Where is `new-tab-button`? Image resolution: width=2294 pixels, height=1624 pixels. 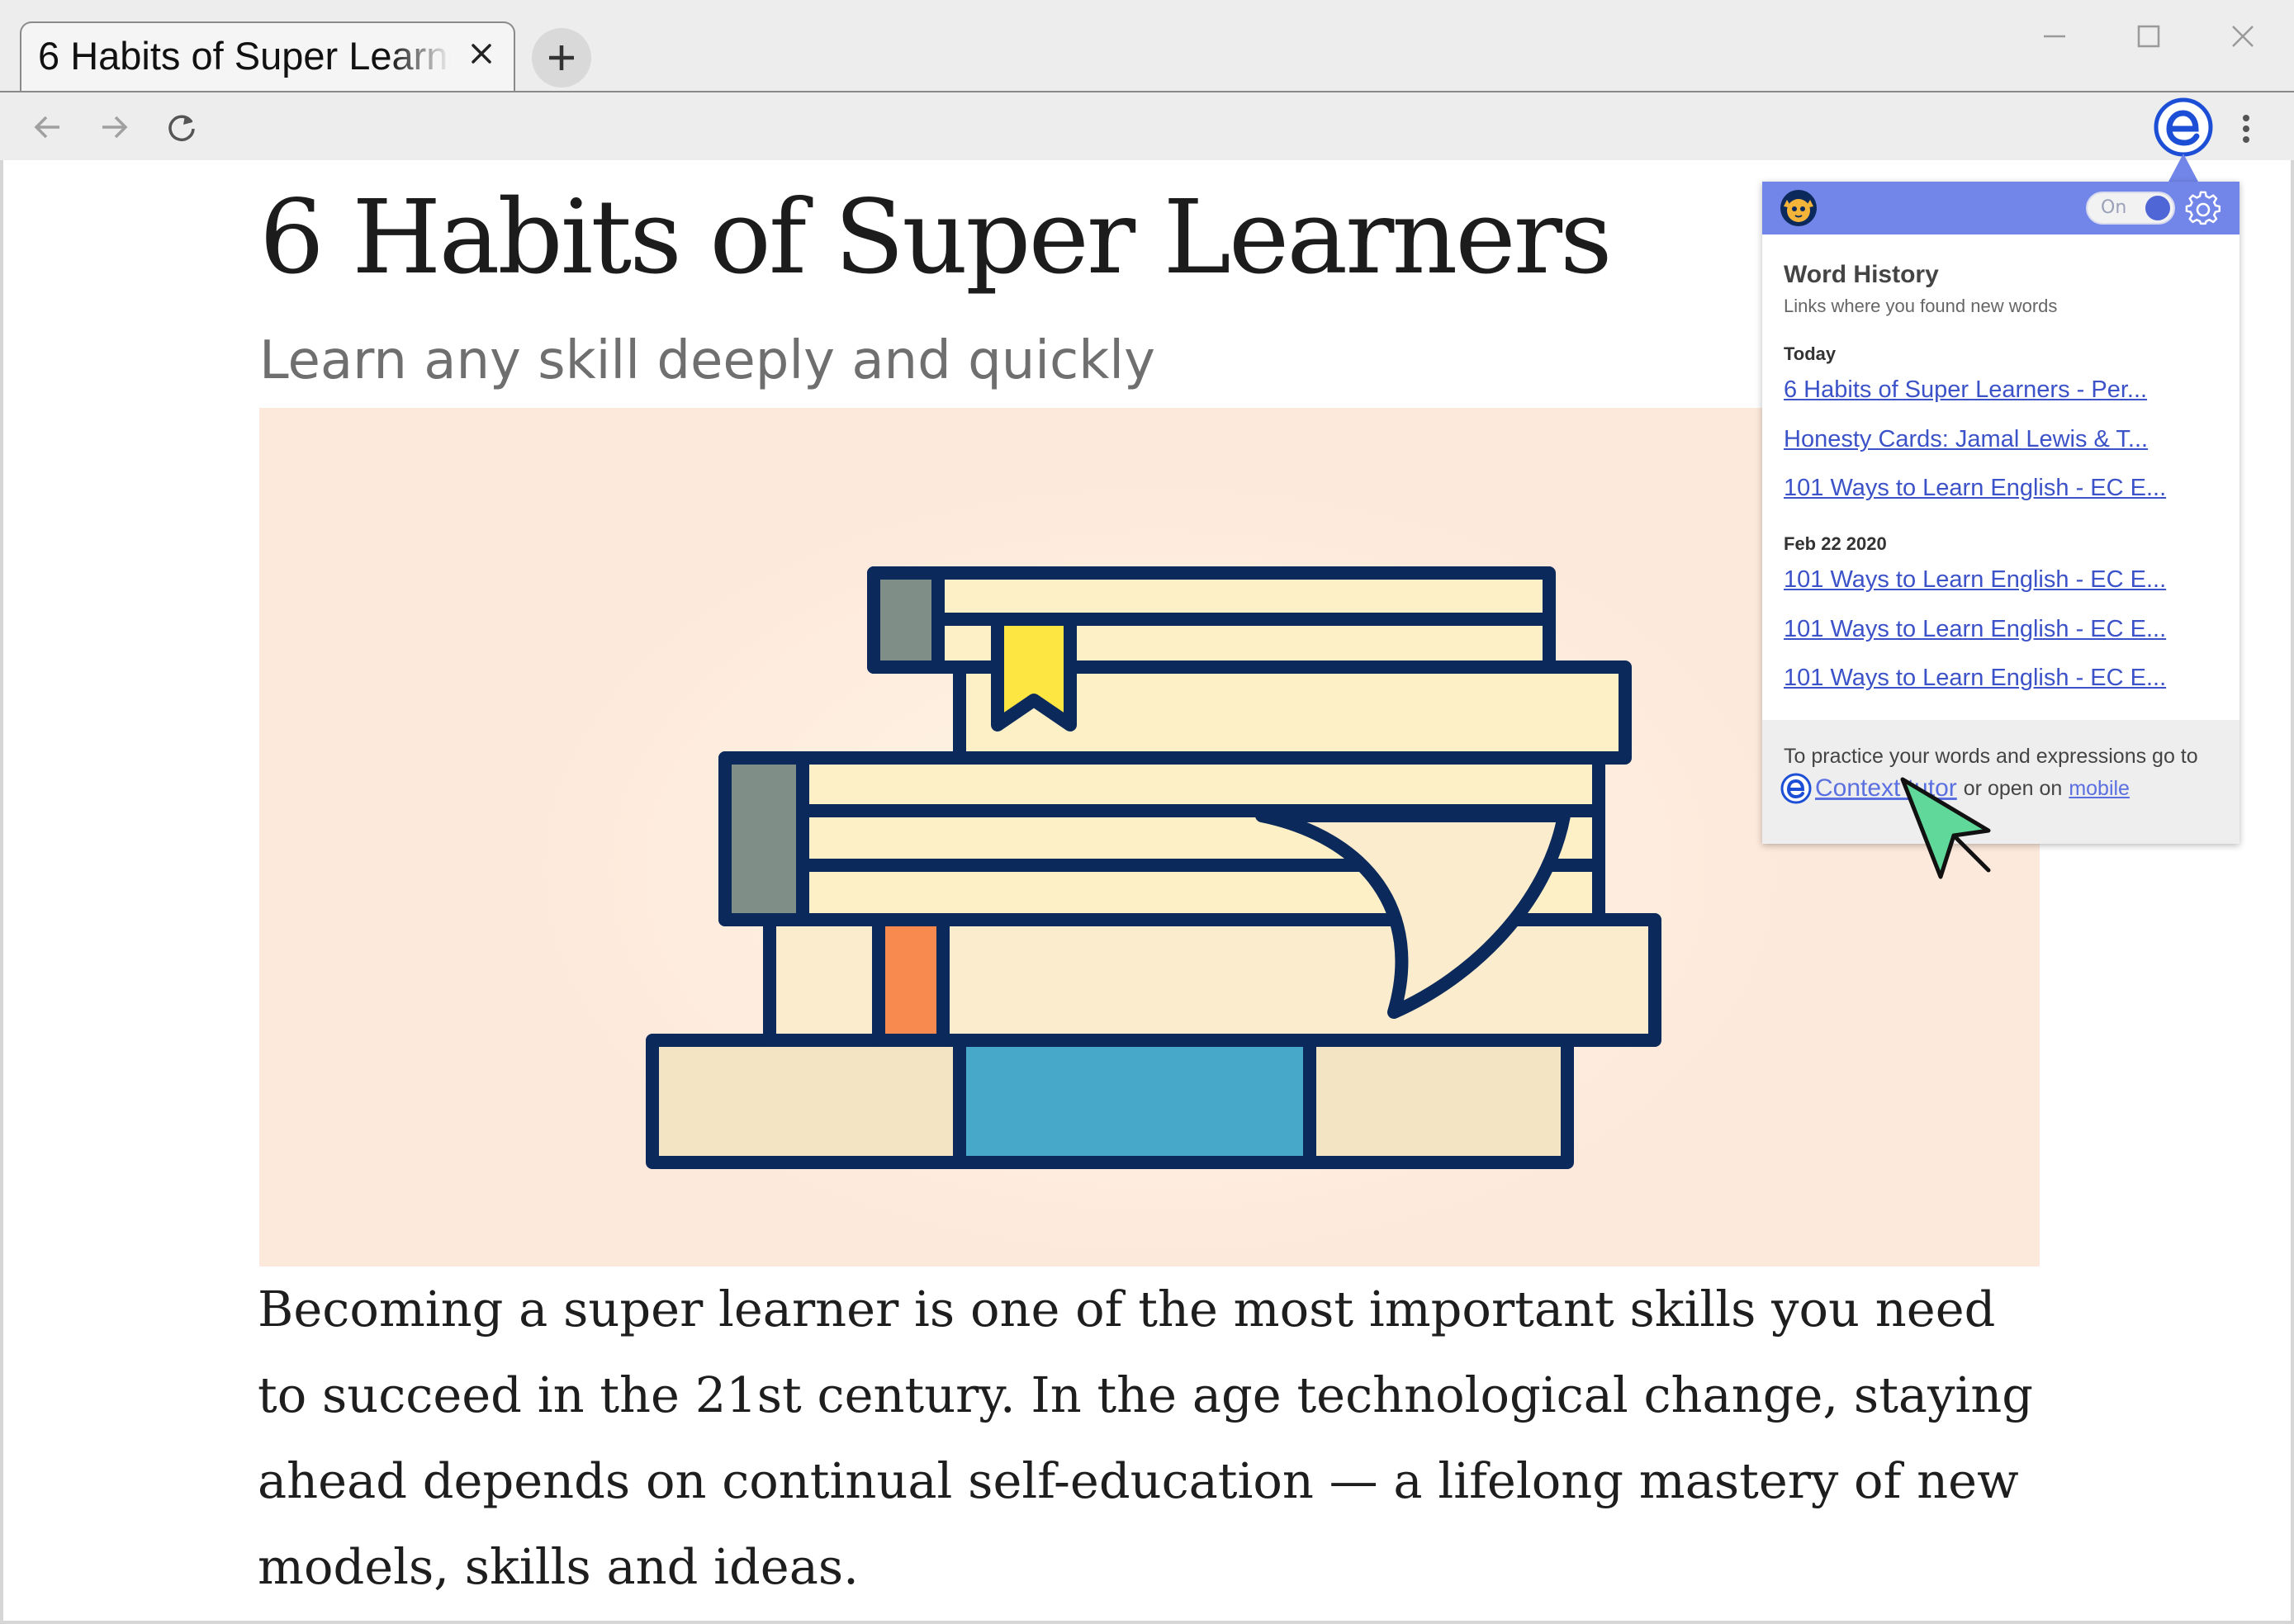 new-tab-button is located at coordinates (561, 58).